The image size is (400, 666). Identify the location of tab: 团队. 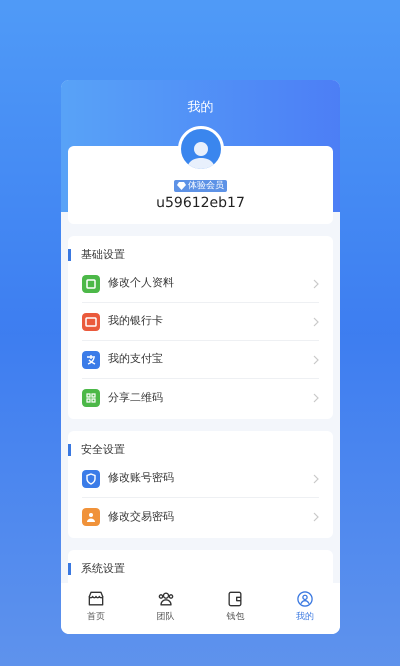
(165, 606).